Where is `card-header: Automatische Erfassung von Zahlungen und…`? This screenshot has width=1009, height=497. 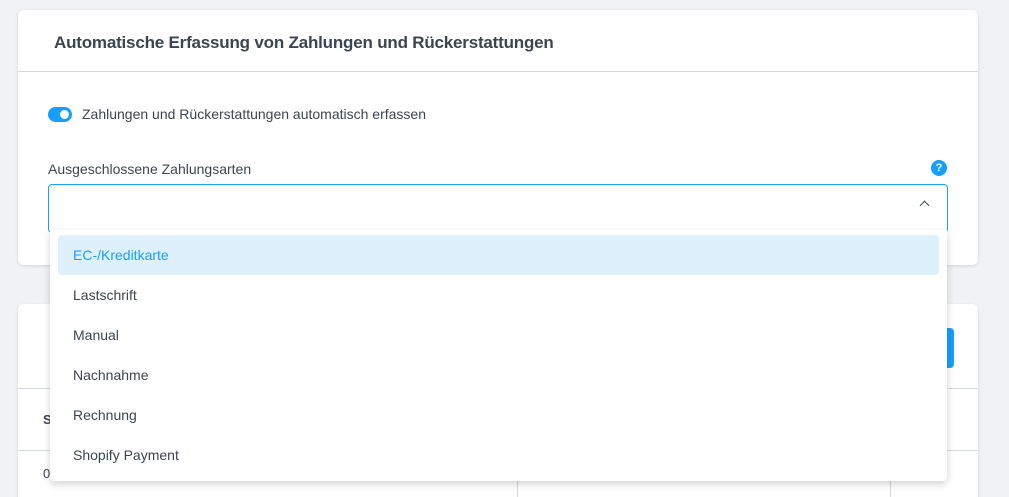 card-header: Automatische Erfassung von Zahlungen und… is located at coordinates (498, 41).